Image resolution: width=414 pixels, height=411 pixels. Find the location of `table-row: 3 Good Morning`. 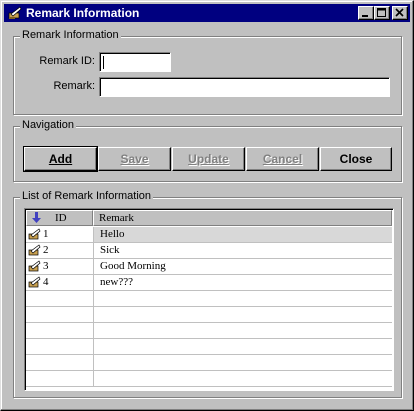

table-row: 3 Good Morning is located at coordinates (209, 267).